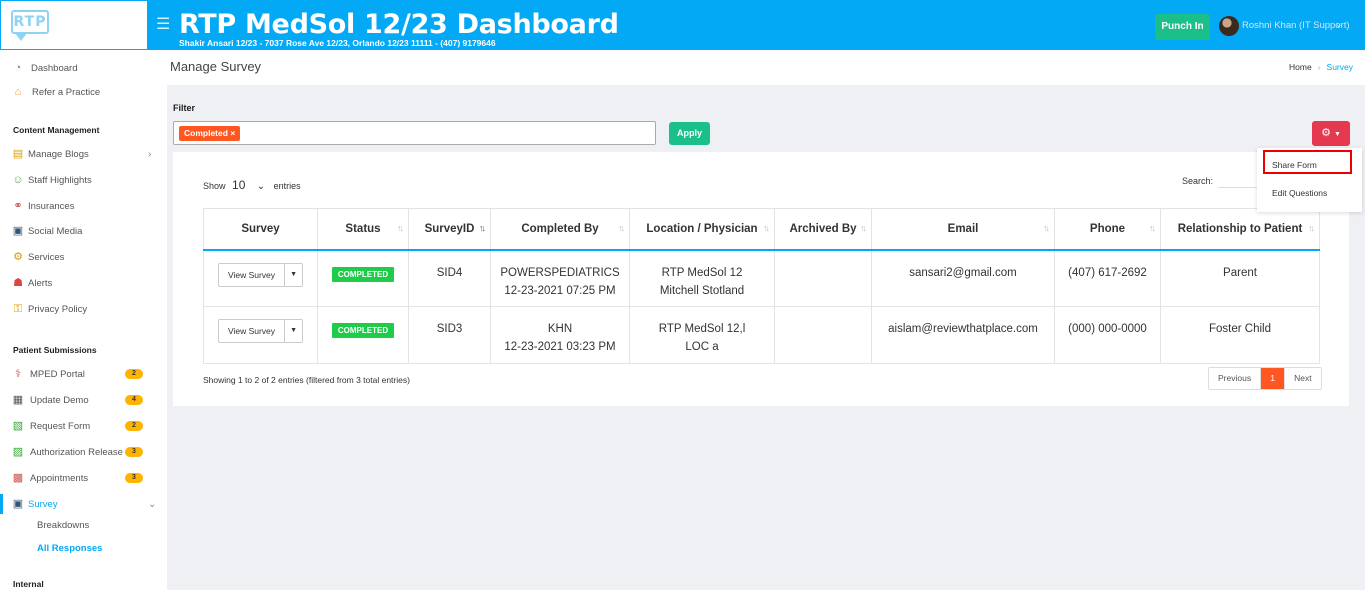 The width and height of the screenshot is (1365, 590). I want to click on survey-icon: ▣, so click(18, 504).